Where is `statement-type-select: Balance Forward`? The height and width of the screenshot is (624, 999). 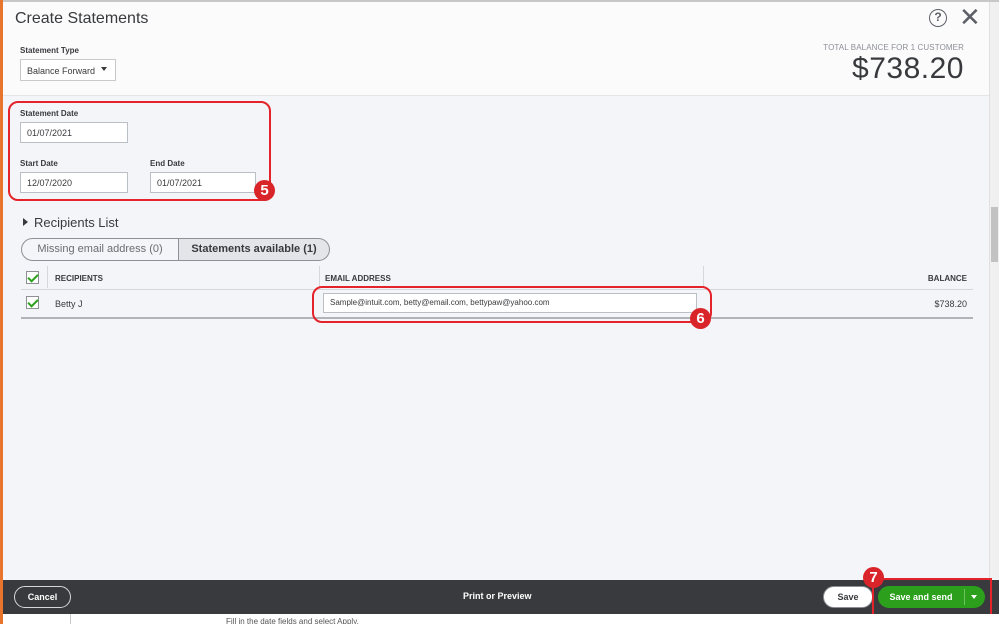
statement-type-select: Balance Forward is located at coordinates (68, 70).